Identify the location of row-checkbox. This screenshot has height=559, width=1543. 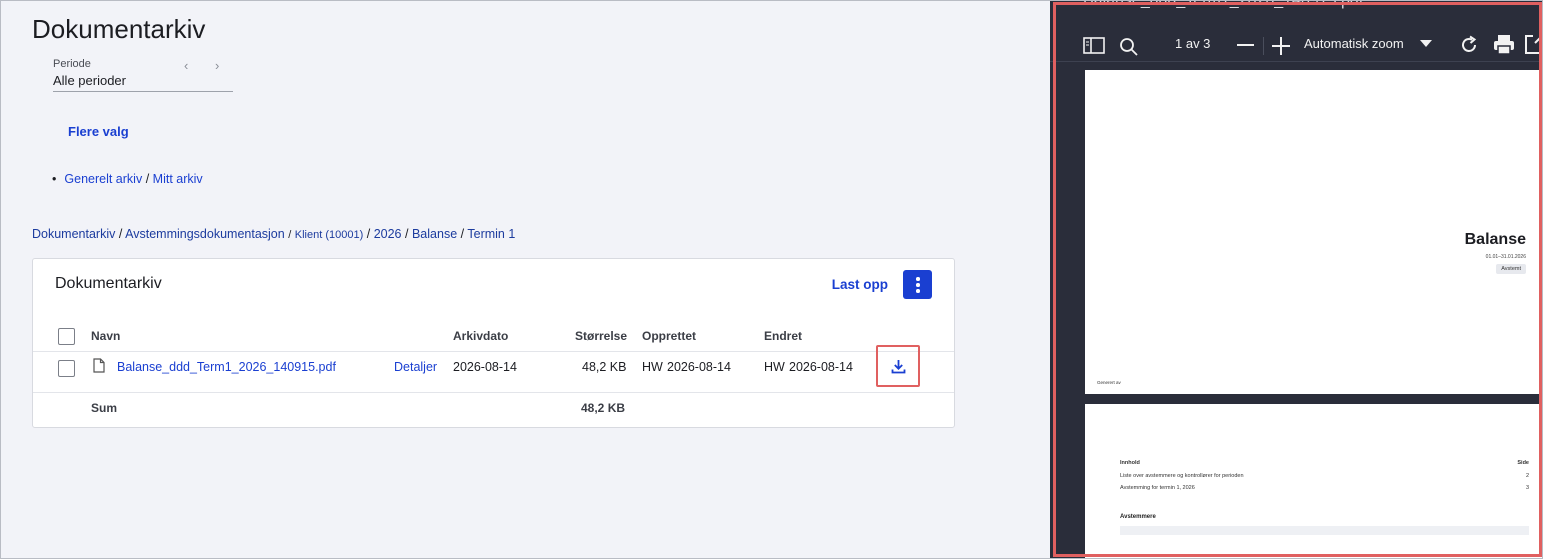
(66, 368).